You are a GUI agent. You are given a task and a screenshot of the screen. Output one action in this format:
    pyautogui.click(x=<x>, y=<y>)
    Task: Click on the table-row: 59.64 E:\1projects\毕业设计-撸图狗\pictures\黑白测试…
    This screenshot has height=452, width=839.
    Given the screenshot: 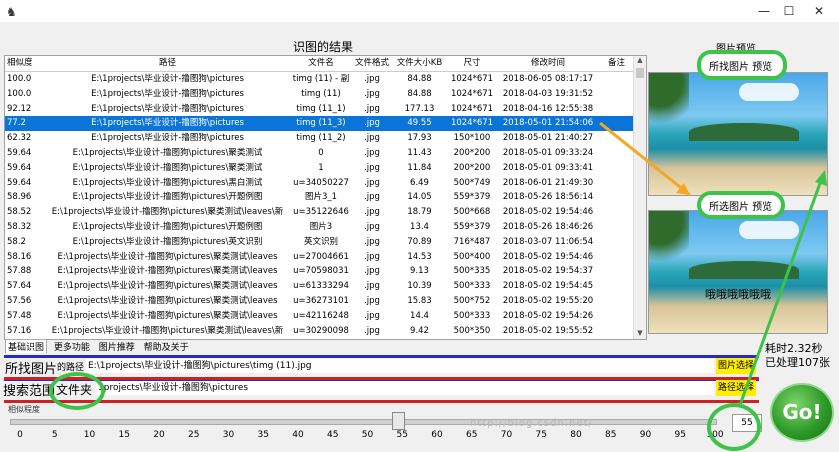 What is the action you would take?
    pyautogui.click(x=319, y=183)
    